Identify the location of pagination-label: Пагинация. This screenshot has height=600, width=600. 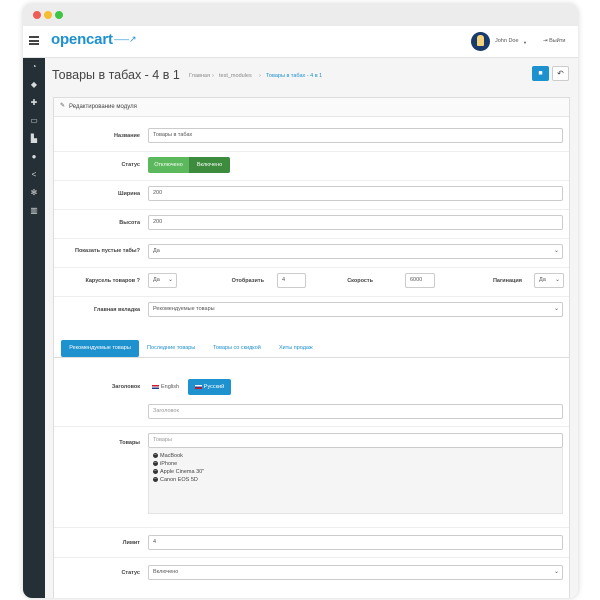
(507, 281).